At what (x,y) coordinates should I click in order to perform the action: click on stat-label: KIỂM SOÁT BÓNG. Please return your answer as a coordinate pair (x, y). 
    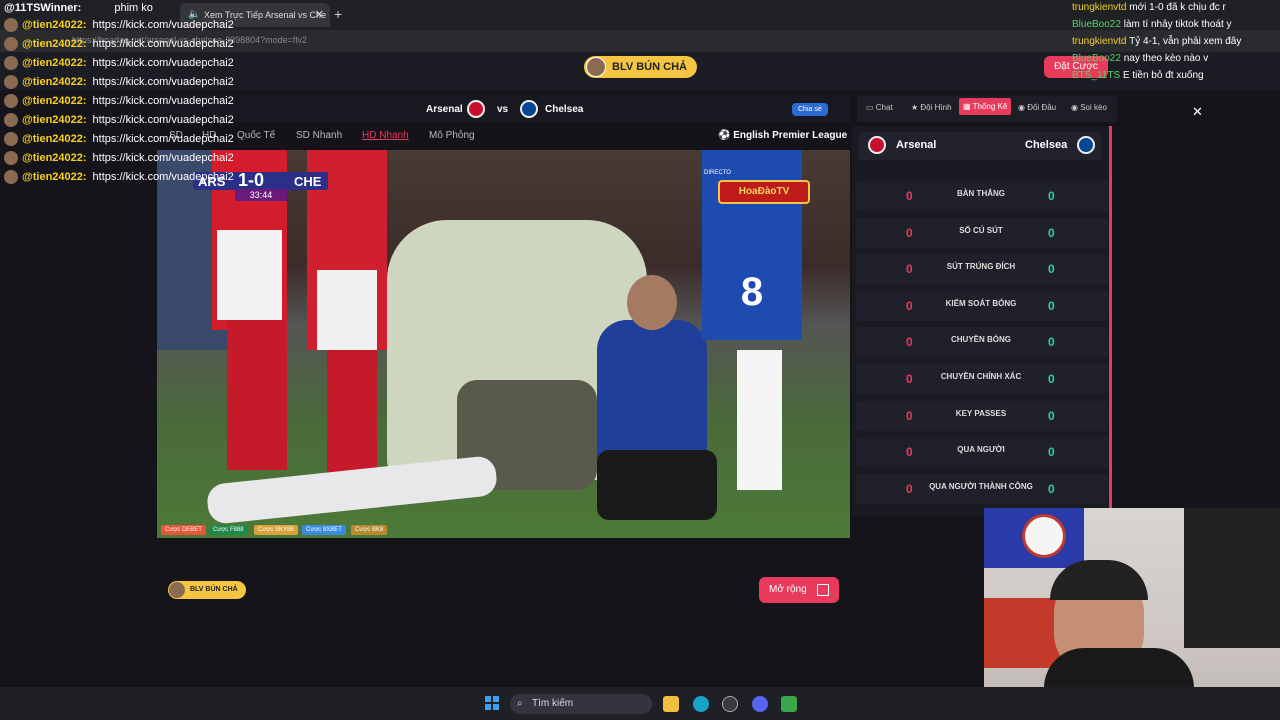
    Looking at the image, I should click on (981, 303).